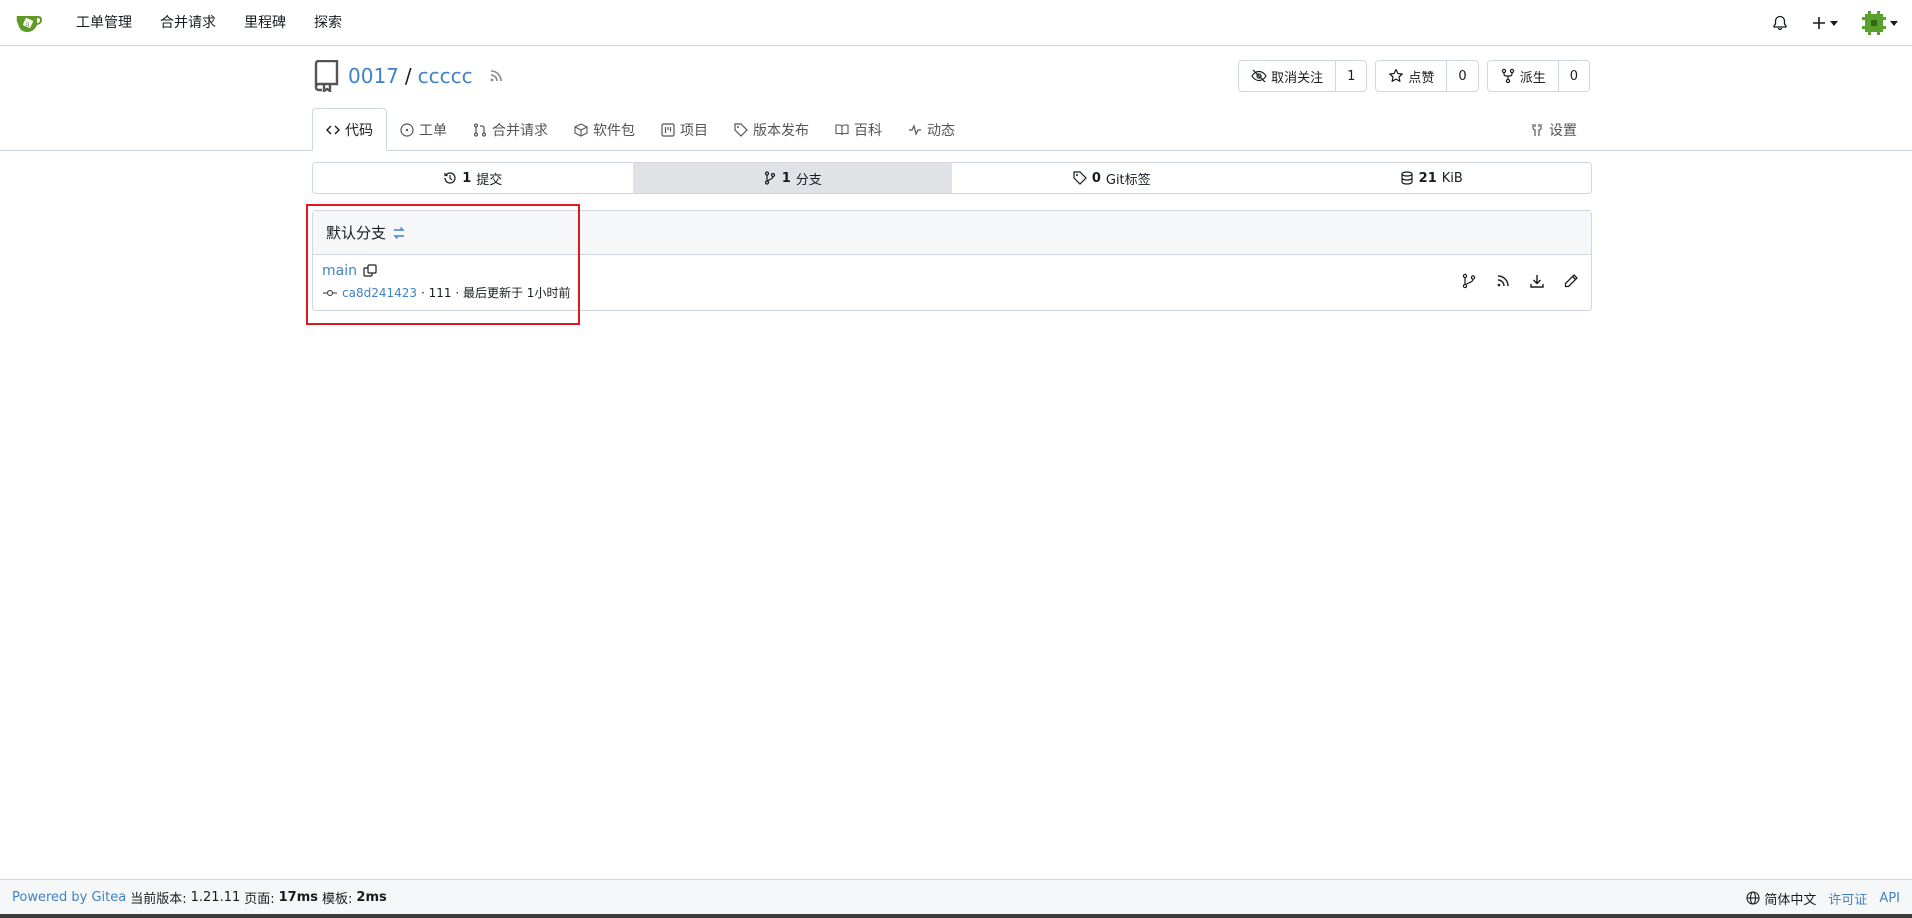 The height and width of the screenshot is (918, 1912). I want to click on commits-label: 提交, so click(489, 180).